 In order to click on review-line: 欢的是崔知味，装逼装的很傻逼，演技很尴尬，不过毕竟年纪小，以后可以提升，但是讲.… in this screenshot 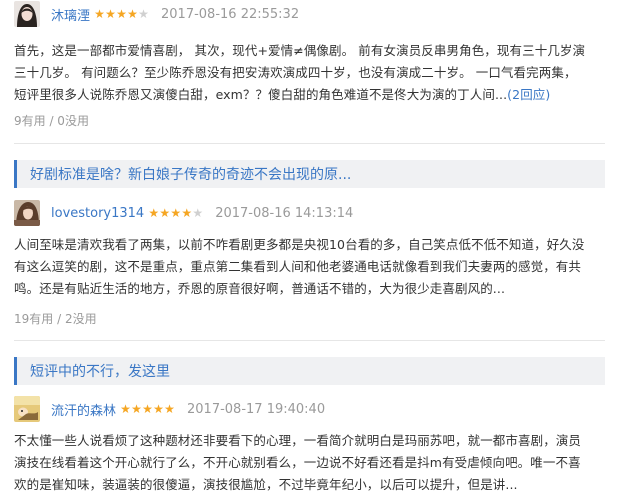, I will do `click(266, 484)`.